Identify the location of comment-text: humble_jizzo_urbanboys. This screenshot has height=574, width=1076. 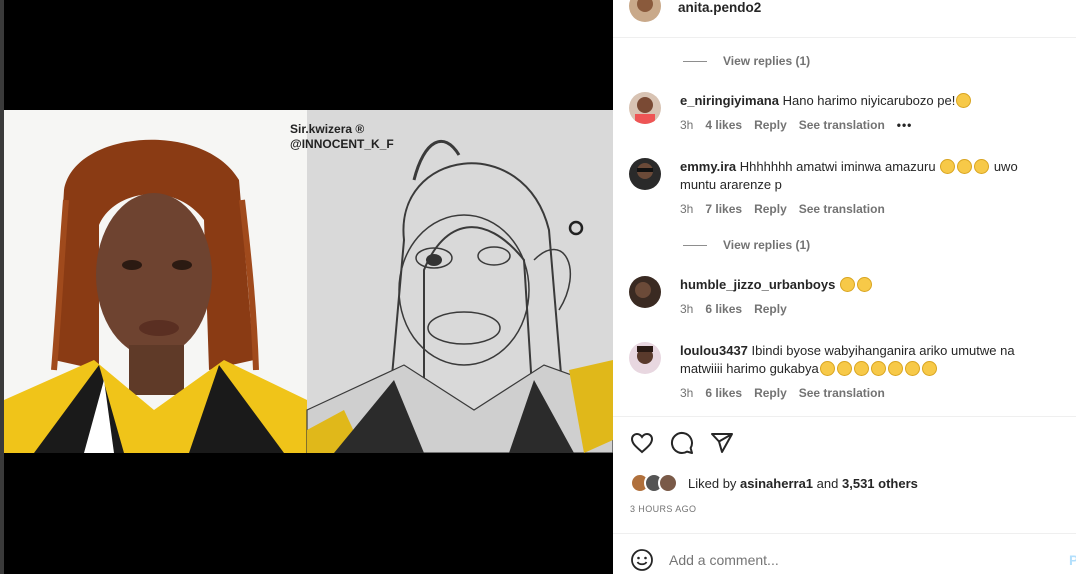
(872, 285).